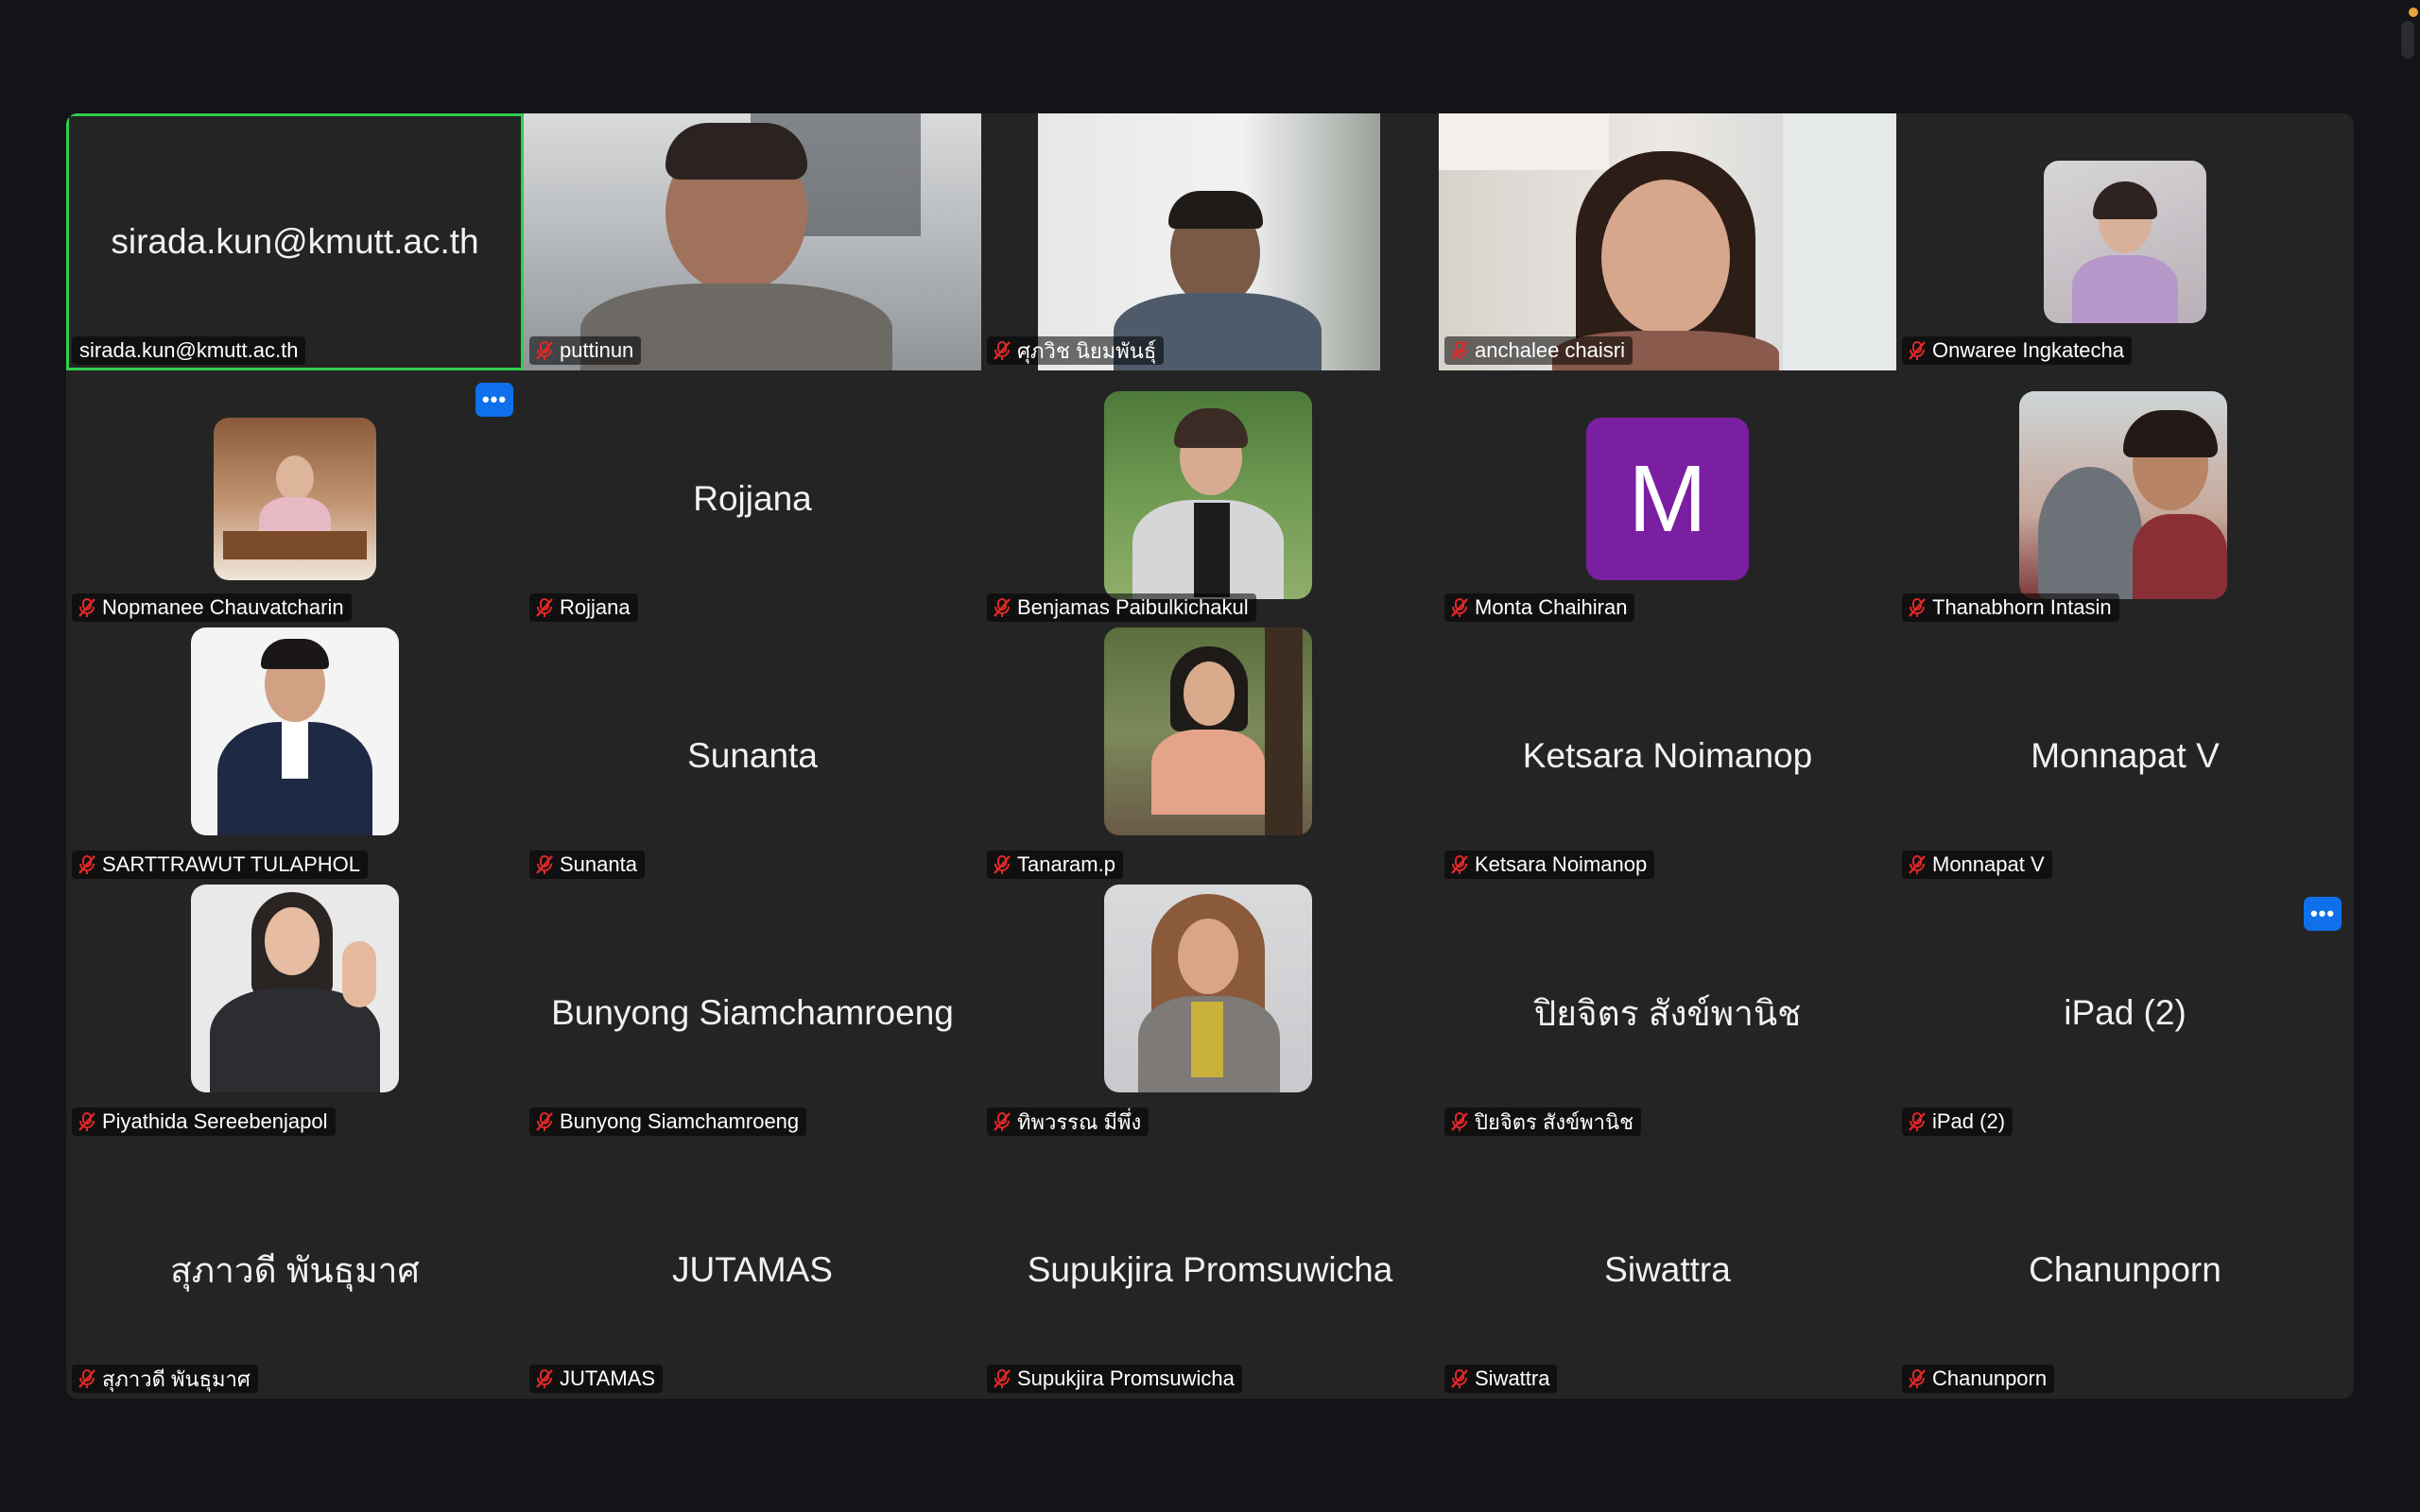 Image resolution: width=2420 pixels, height=1512 pixels. I want to click on participant-nametag: iPad (2), so click(1958, 1122).